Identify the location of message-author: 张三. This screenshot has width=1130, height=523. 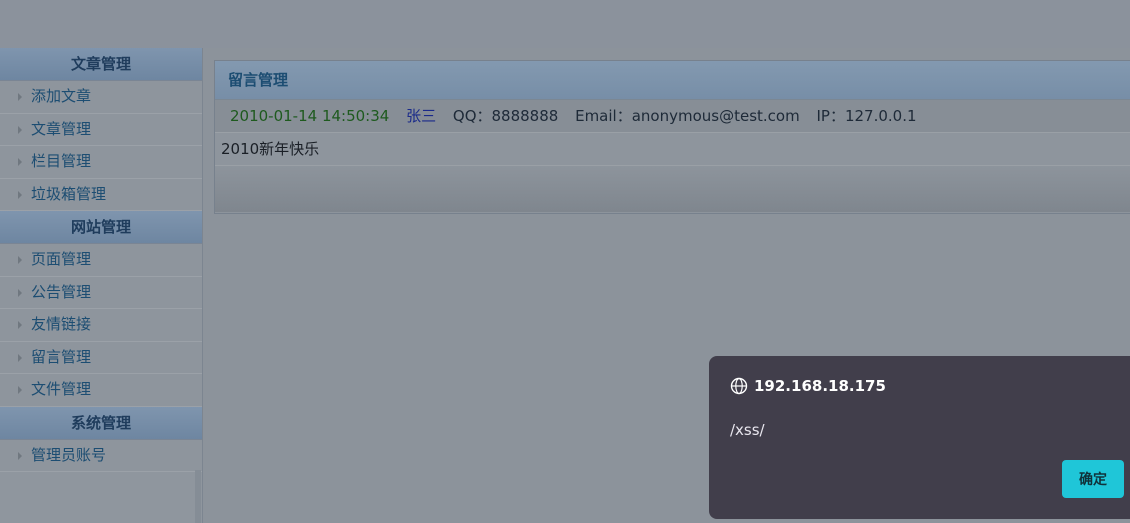
(421, 116).